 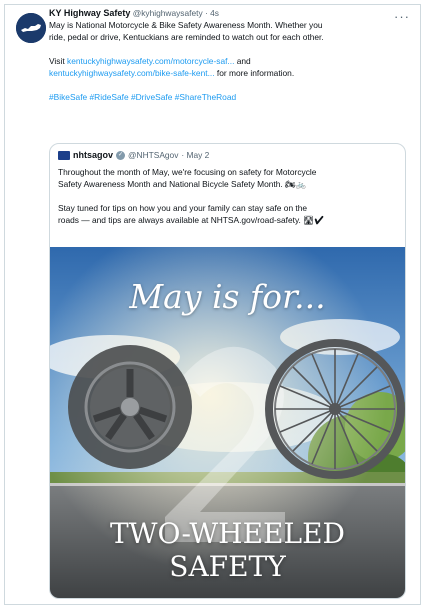 I want to click on author-handle: @kyhighwaysafety, so click(x=168, y=13).